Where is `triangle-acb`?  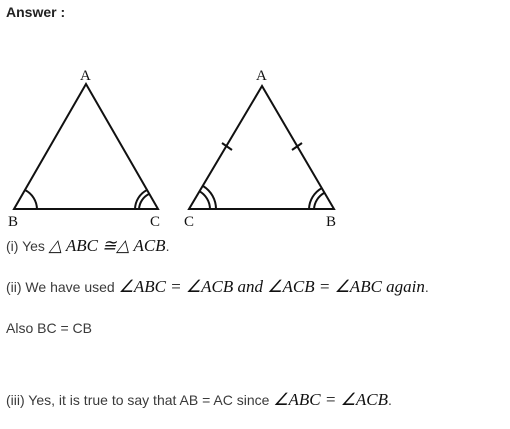
triangle-acb is located at coordinates (261, 147).